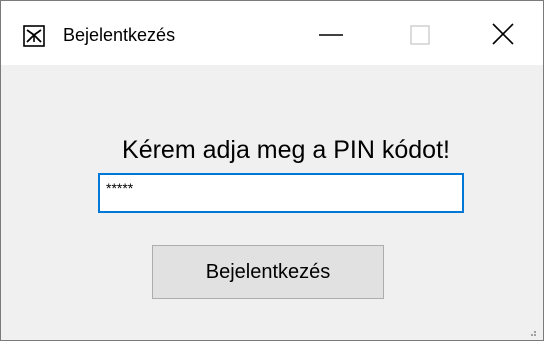 The image size is (544, 342). I want to click on resize-grip-icon, so click(532, 330).